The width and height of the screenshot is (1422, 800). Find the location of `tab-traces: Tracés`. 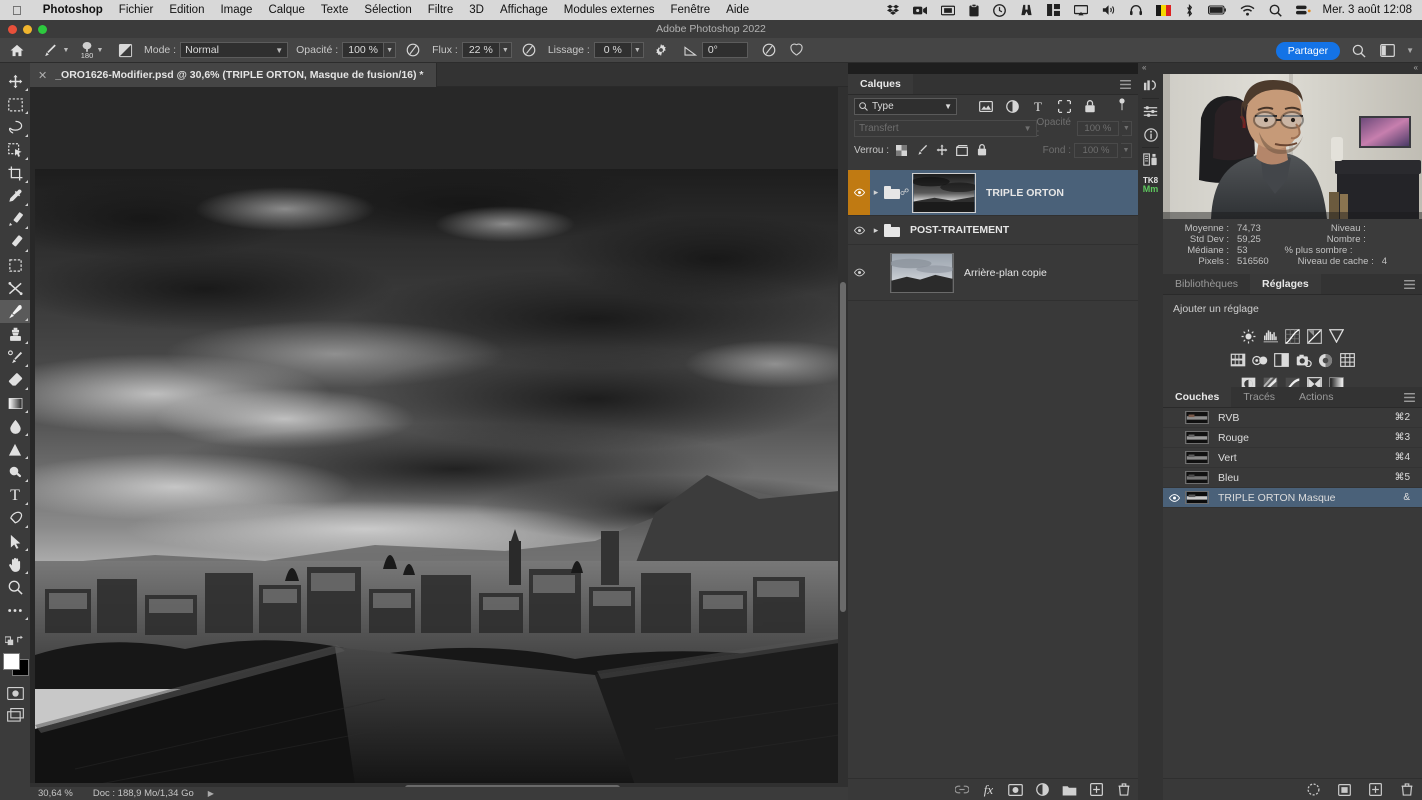

tab-traces: Tracés is located at coordinates (1259, 397).